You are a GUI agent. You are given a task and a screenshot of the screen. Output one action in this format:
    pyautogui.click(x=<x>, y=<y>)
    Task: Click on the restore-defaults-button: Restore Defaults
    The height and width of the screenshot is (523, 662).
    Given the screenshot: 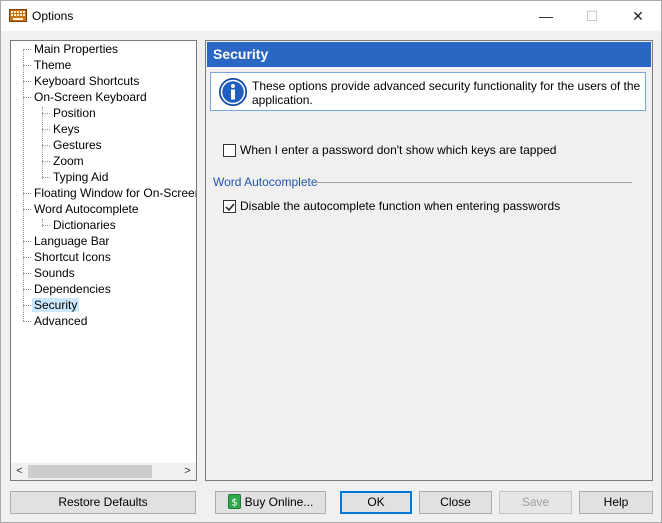 What is the action you would take?
    pyautogui.click(x=103, y=502)
    